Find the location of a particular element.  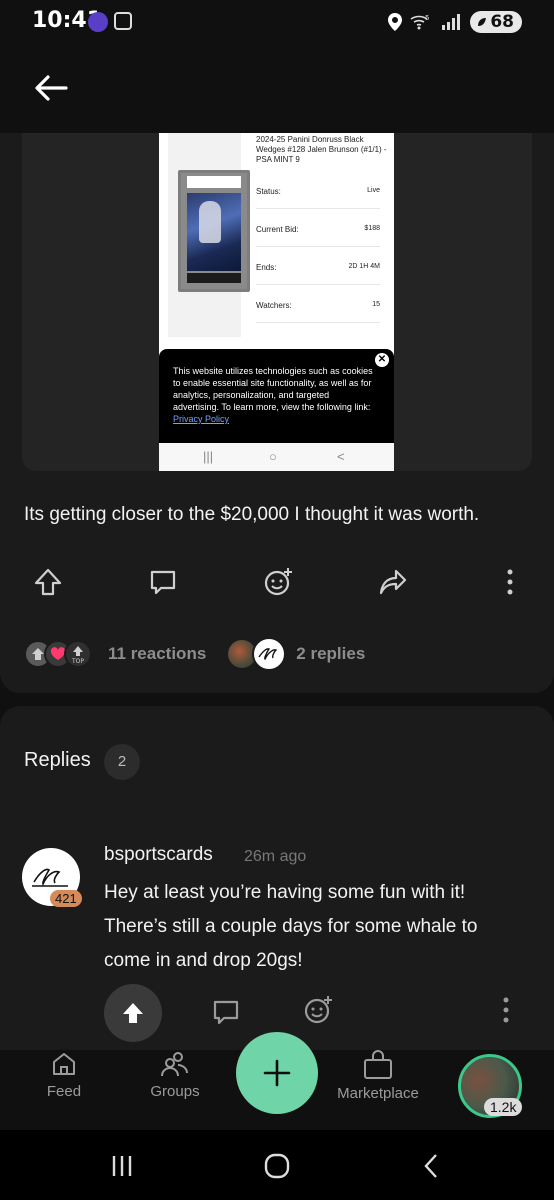

status-bar: 10:41 5 68 is located at coordinates (277, 23).